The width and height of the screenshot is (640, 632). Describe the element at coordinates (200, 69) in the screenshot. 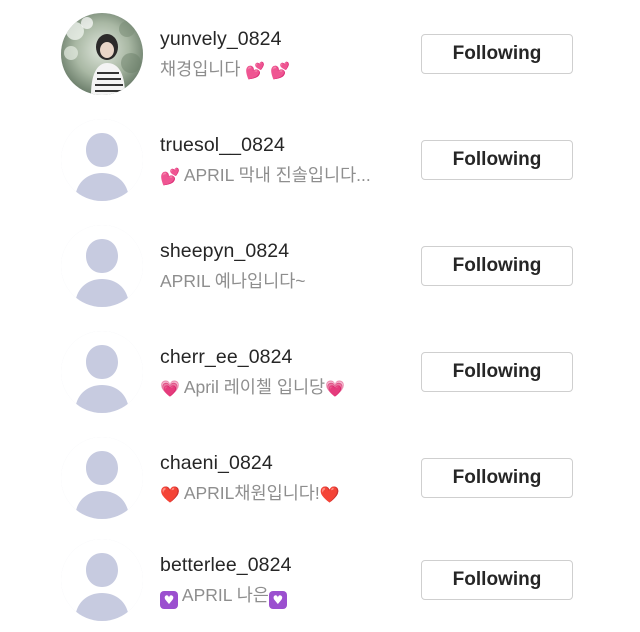

I see `bio-text: 채경입니다` at that location.